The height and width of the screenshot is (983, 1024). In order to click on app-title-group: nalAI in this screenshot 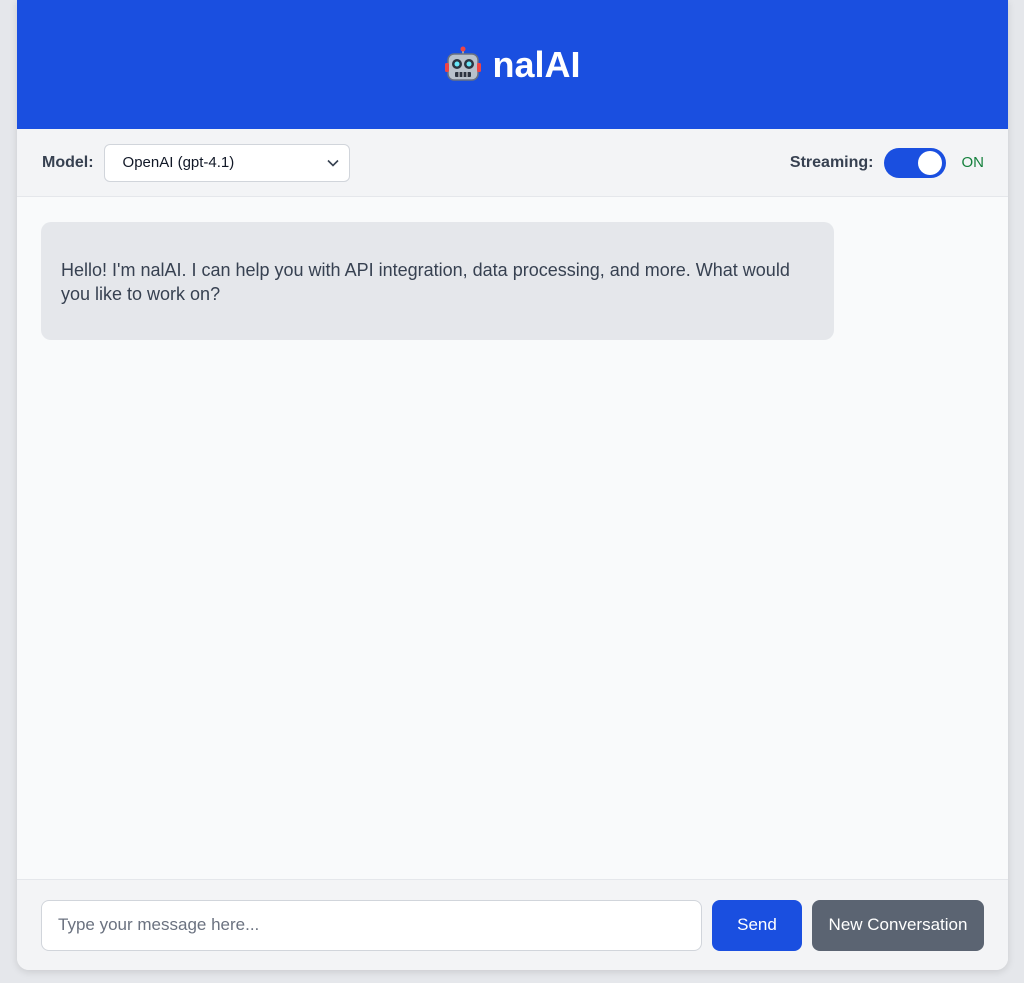, I will do `click(512, 64)`.